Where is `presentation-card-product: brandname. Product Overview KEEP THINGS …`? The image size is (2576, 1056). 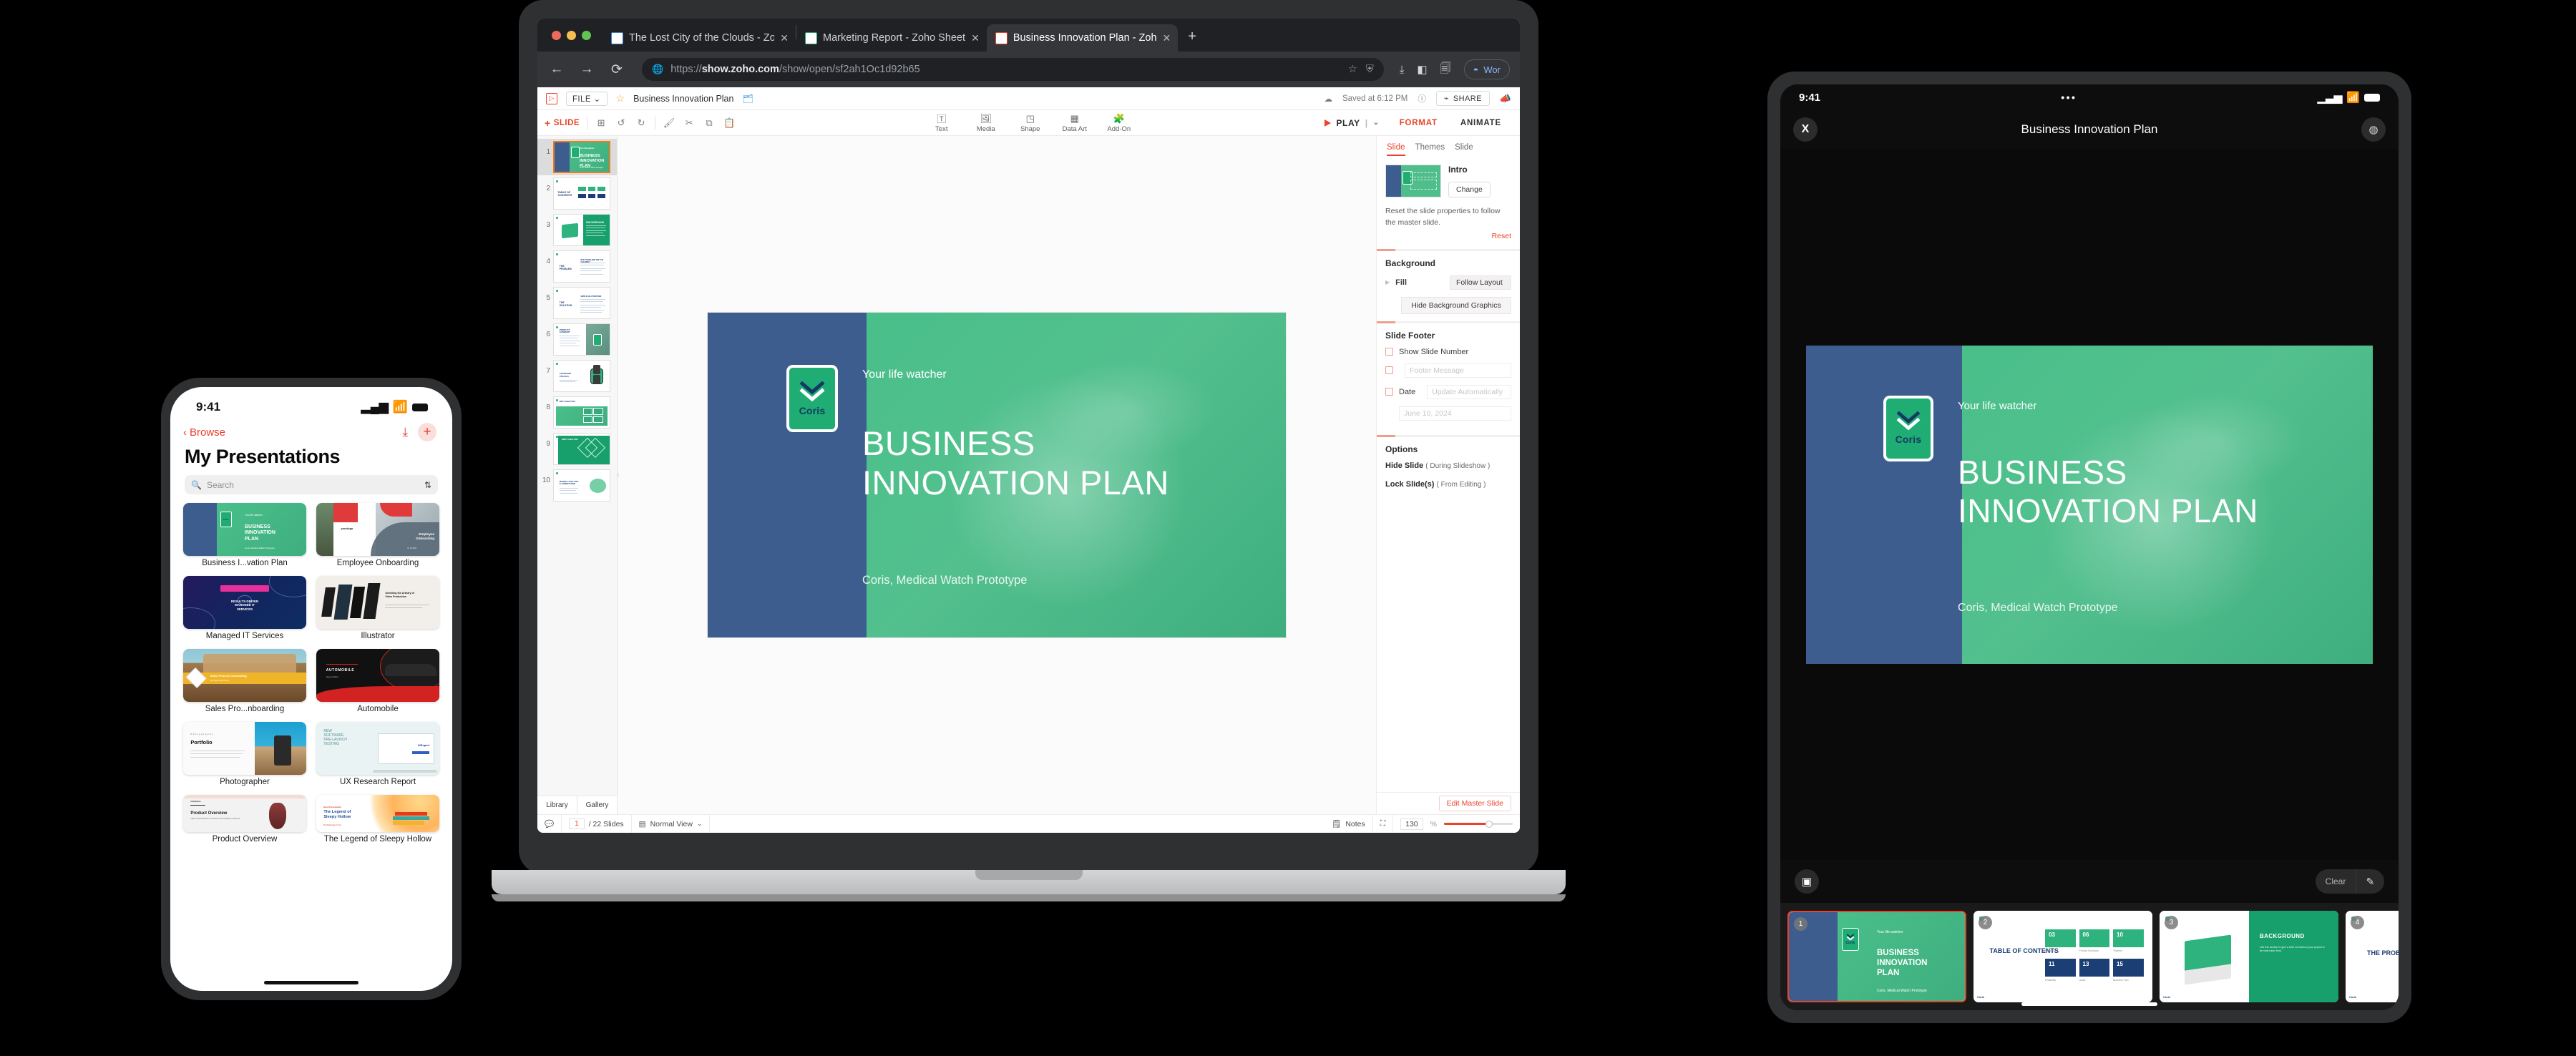 presentation-card-product: brandname. Product Overview KEEP THINGS … is located at coordinates (244, 819).